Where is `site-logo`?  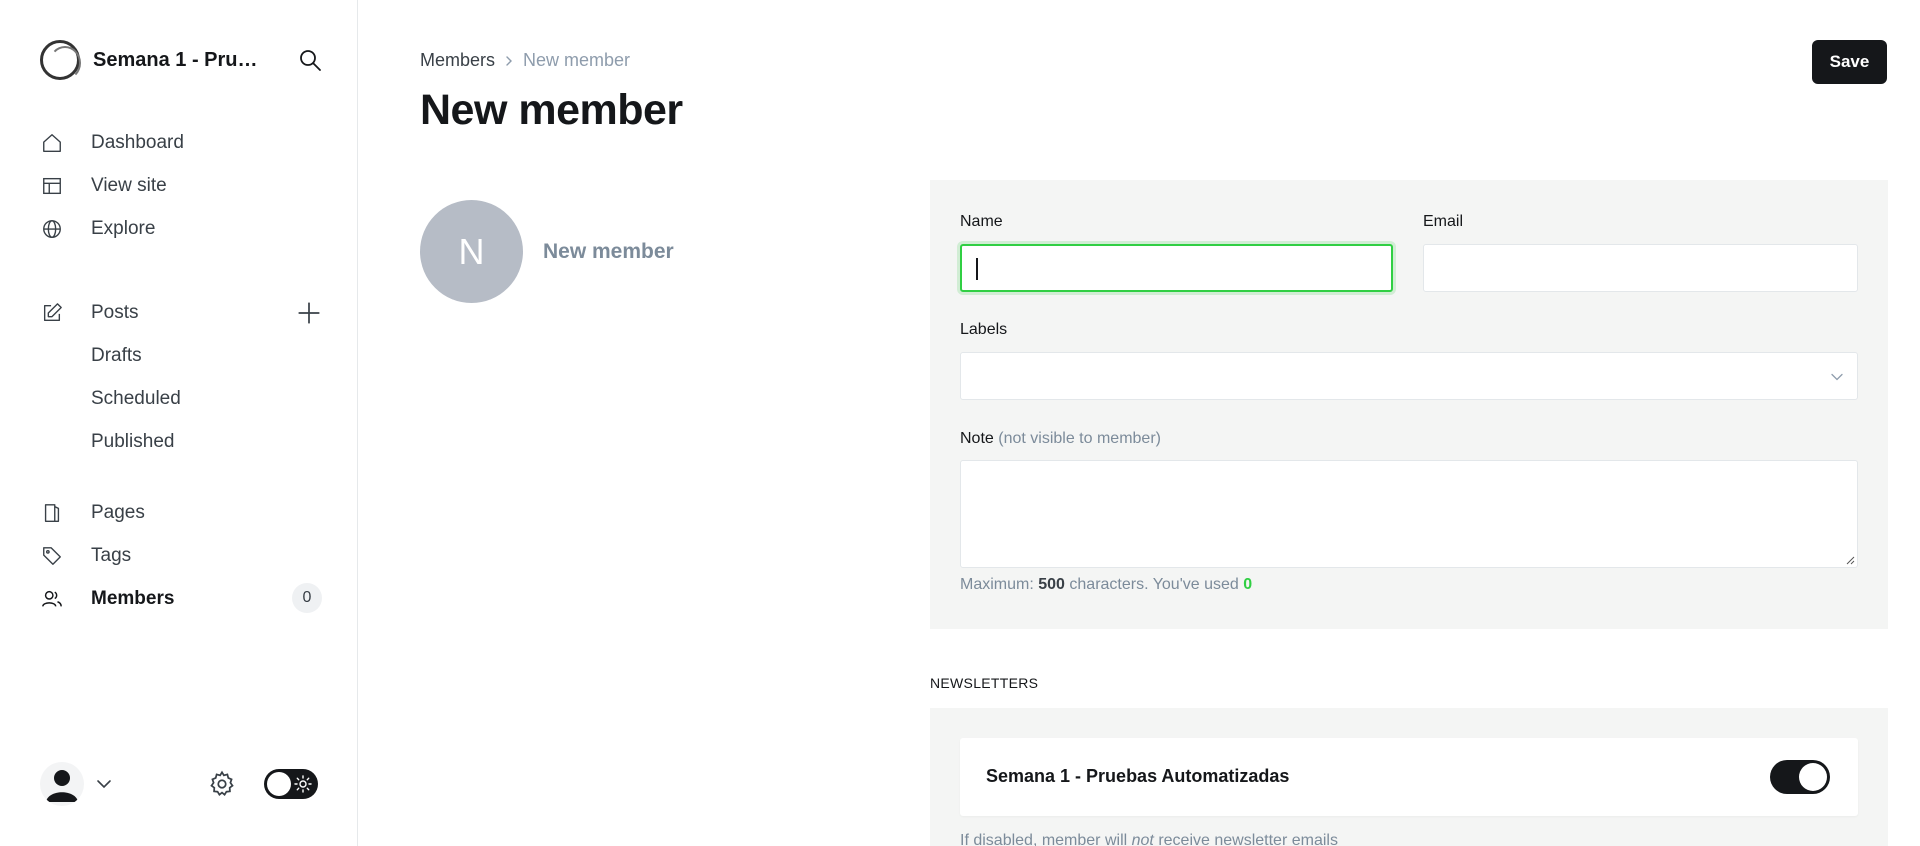 site-logo is located at coordinates (60, 60).